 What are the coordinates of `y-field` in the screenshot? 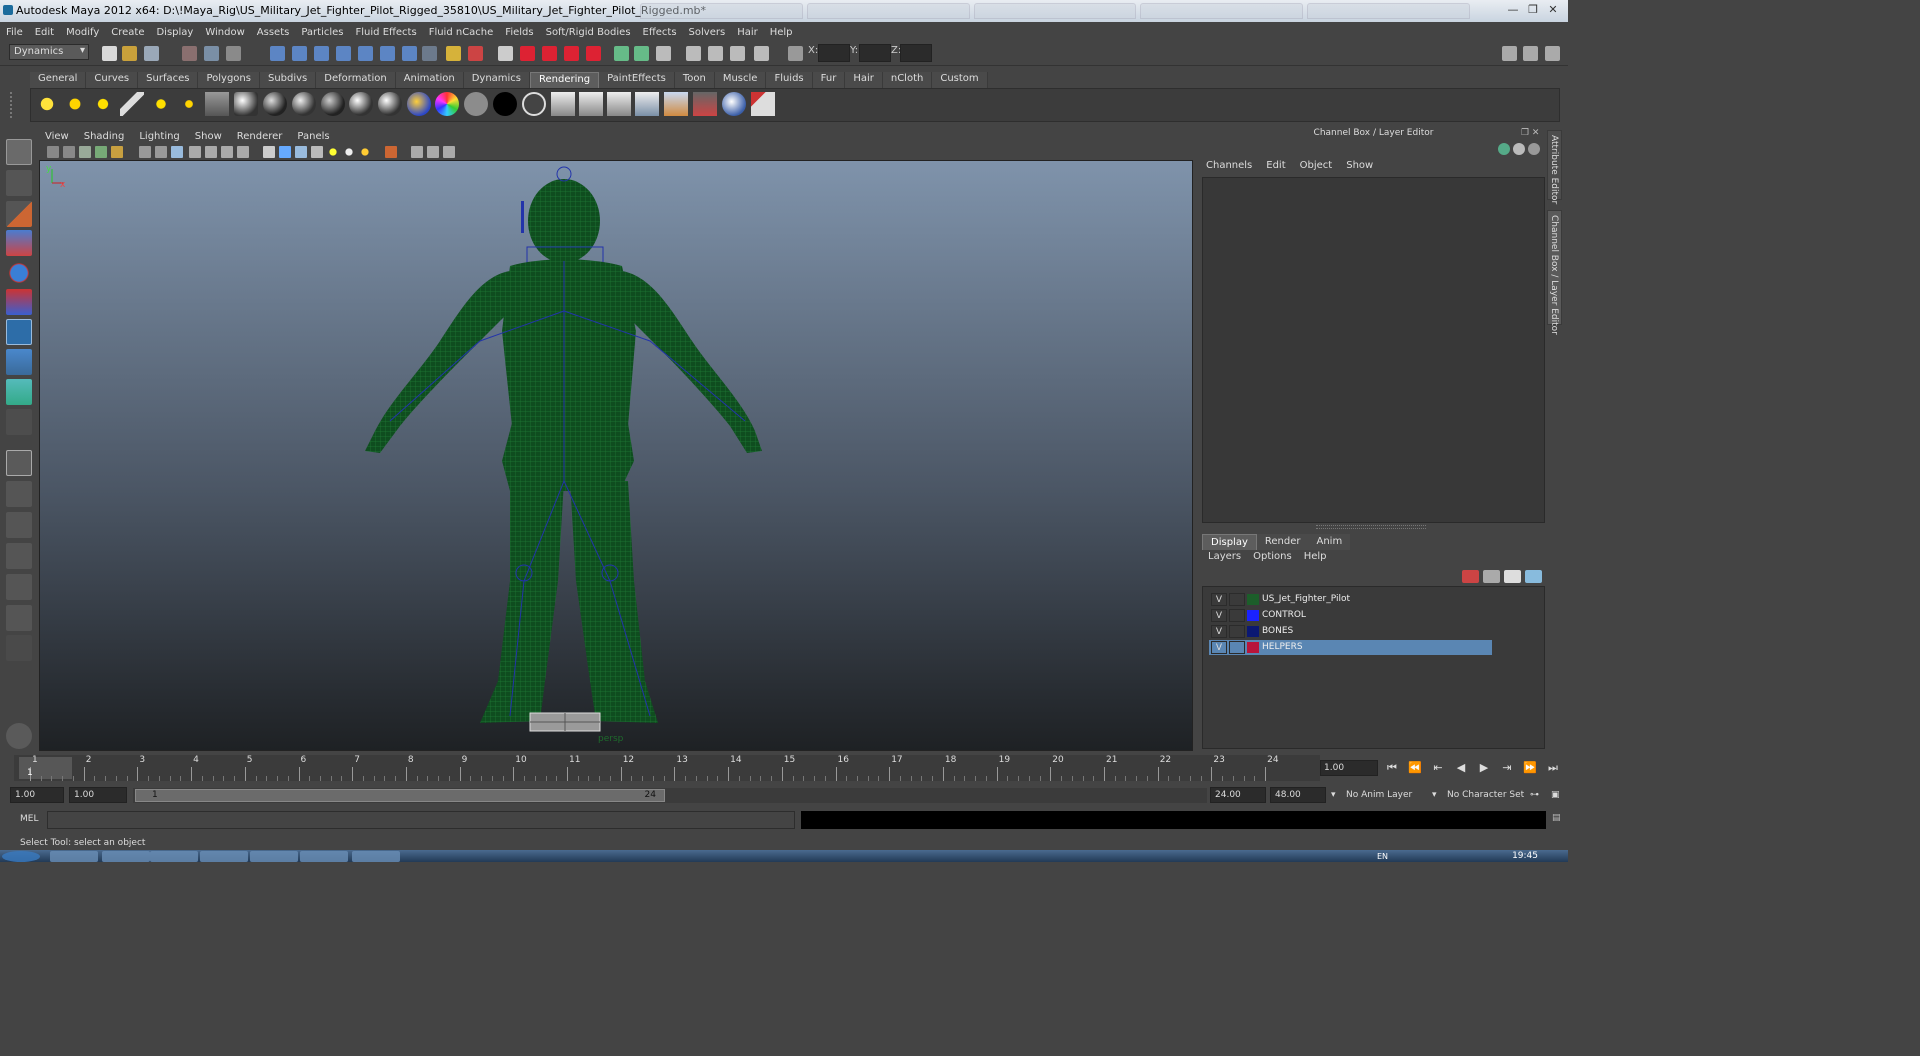 It's located at (875, 53).